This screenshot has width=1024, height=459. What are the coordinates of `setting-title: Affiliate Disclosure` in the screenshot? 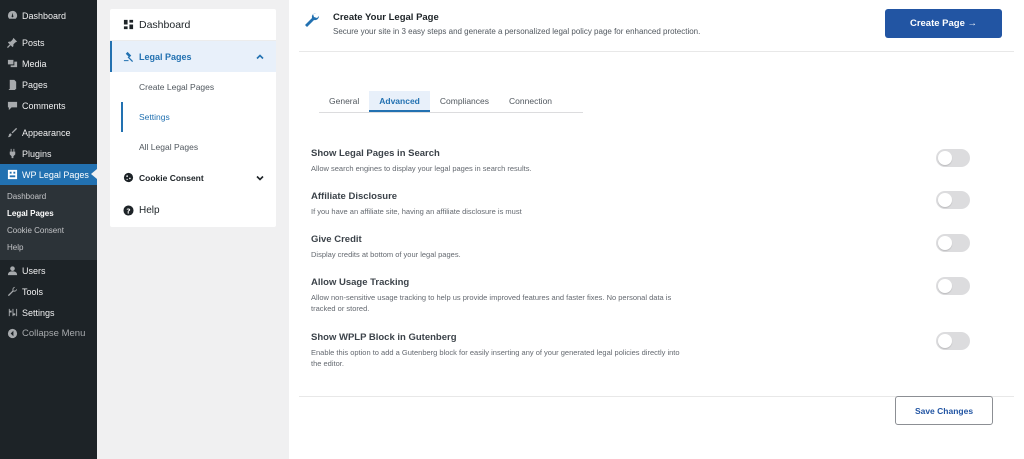 It's located at (354, 196).